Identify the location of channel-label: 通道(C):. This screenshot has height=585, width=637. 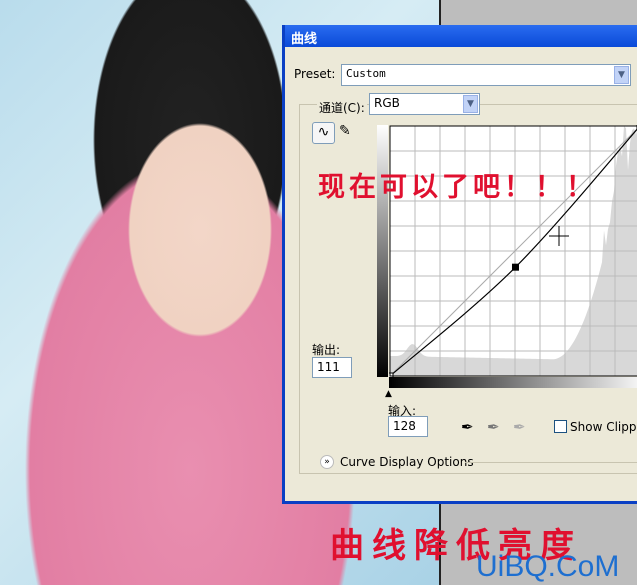
(342, 107).